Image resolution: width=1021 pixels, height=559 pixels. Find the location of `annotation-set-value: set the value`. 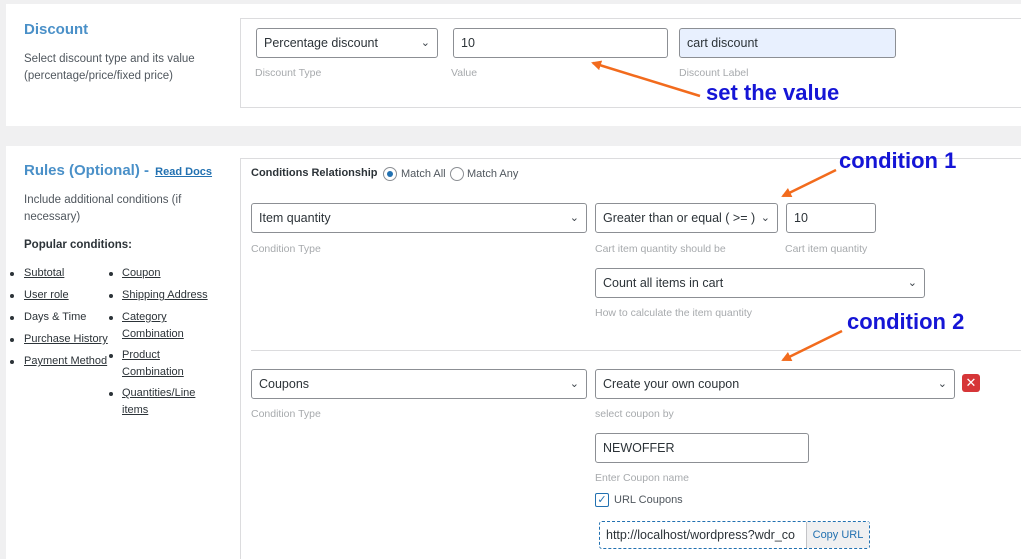

annotation-set-value: set the value is located at coordinates (773, 92).